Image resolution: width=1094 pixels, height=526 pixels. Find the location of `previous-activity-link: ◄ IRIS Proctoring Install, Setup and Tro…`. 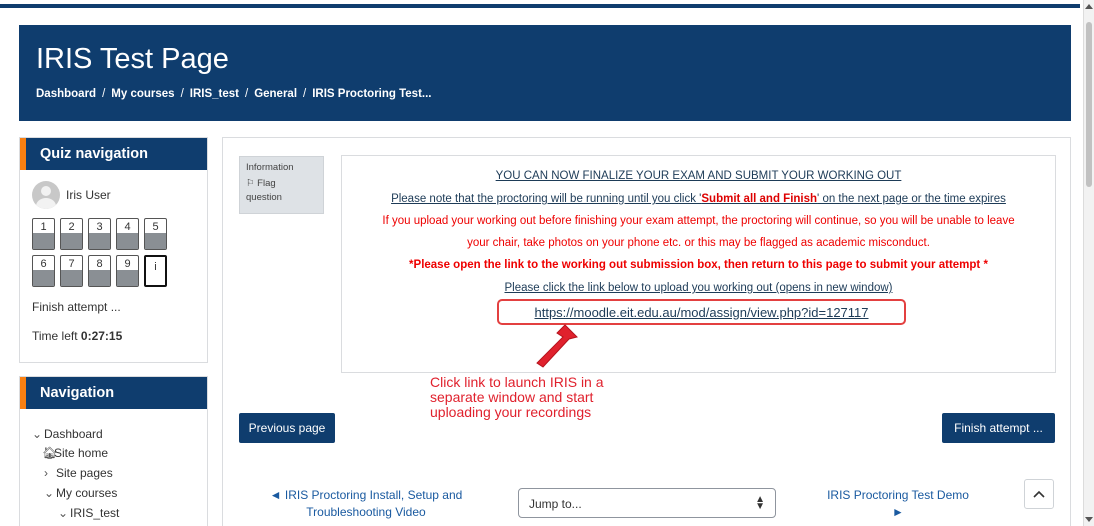

previous-activity-link: ◄ IRIS Proctoring Install, Setup and Tro… is located at coordinates (366, 504).